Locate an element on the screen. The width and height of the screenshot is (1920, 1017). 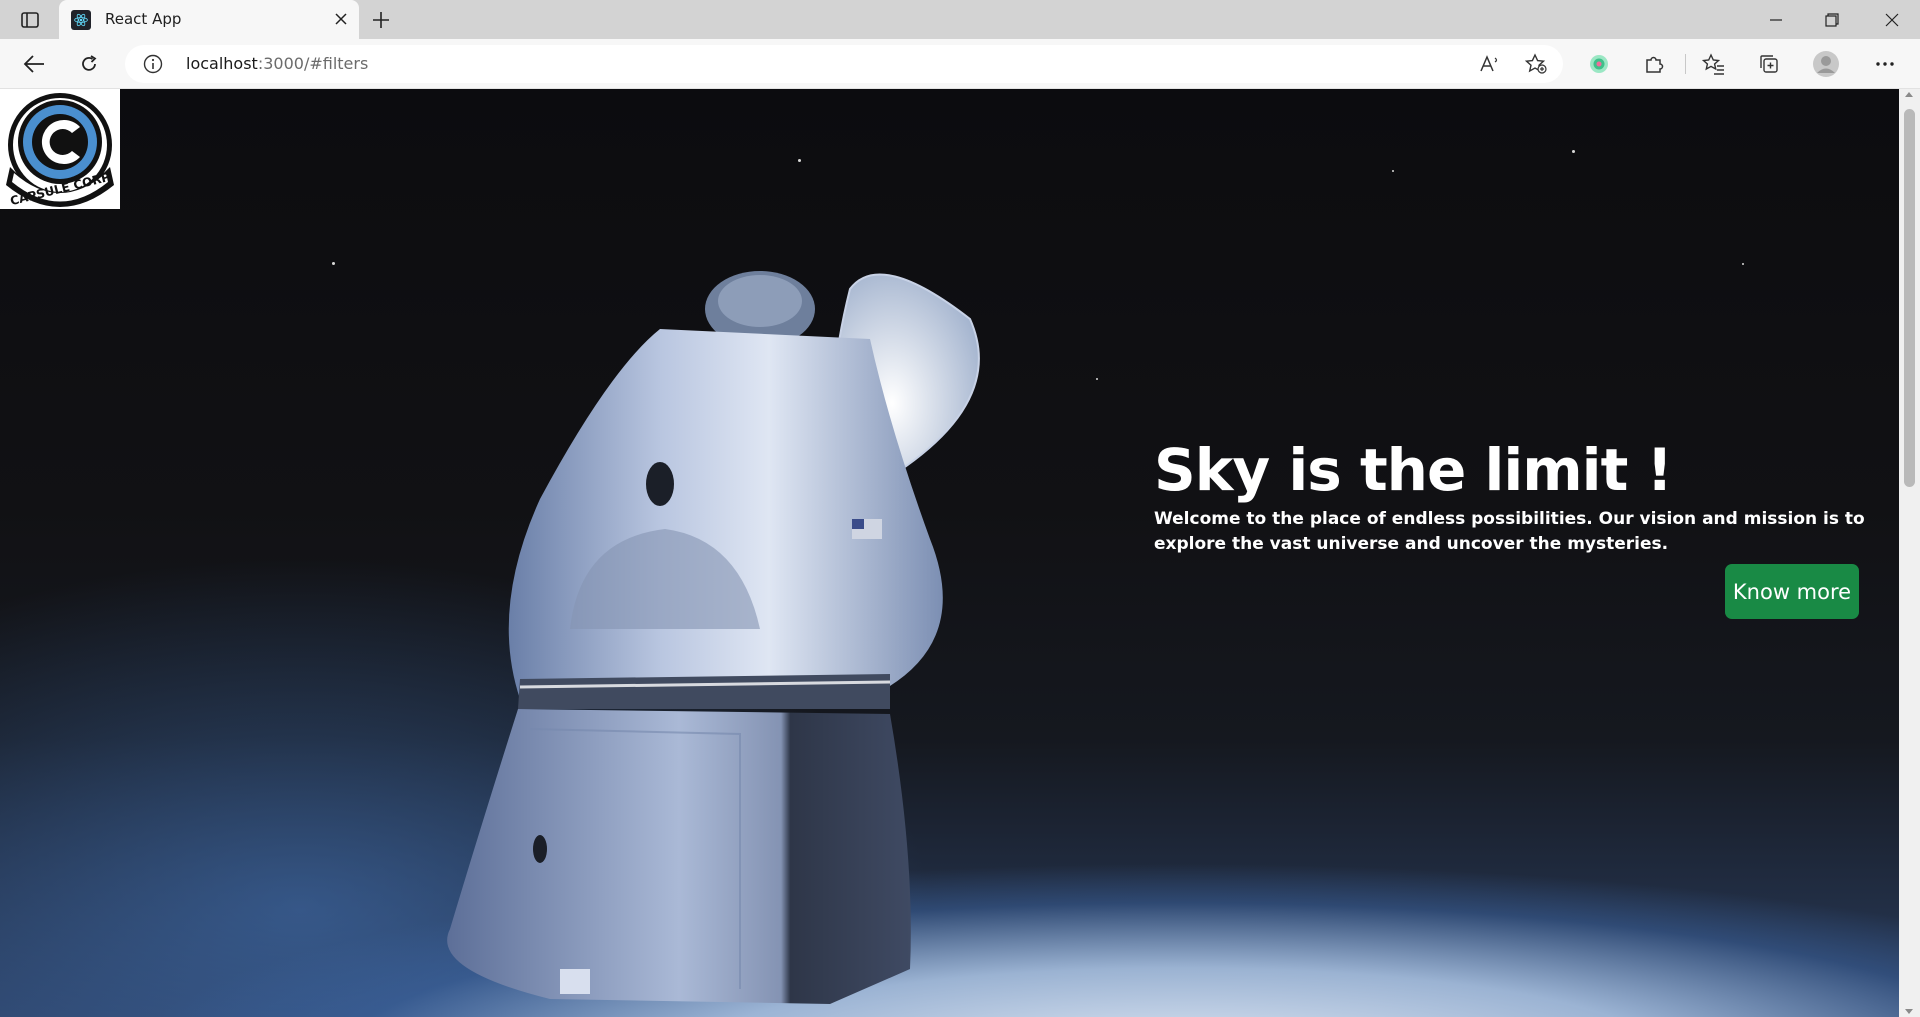
scroll-thumb is located at coordinates (1909, 298).